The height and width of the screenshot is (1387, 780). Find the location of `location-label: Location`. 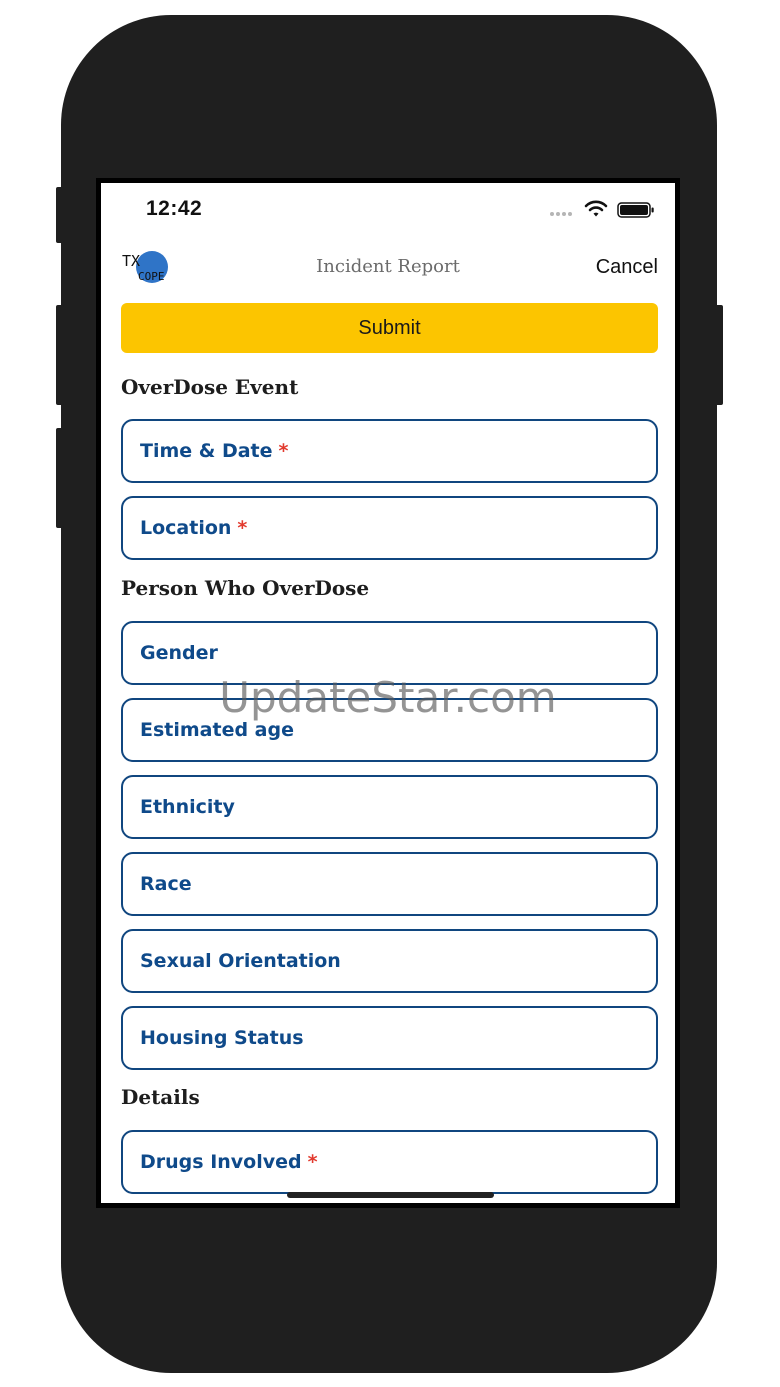

location-label: Location is located at coordinates (186, 528).